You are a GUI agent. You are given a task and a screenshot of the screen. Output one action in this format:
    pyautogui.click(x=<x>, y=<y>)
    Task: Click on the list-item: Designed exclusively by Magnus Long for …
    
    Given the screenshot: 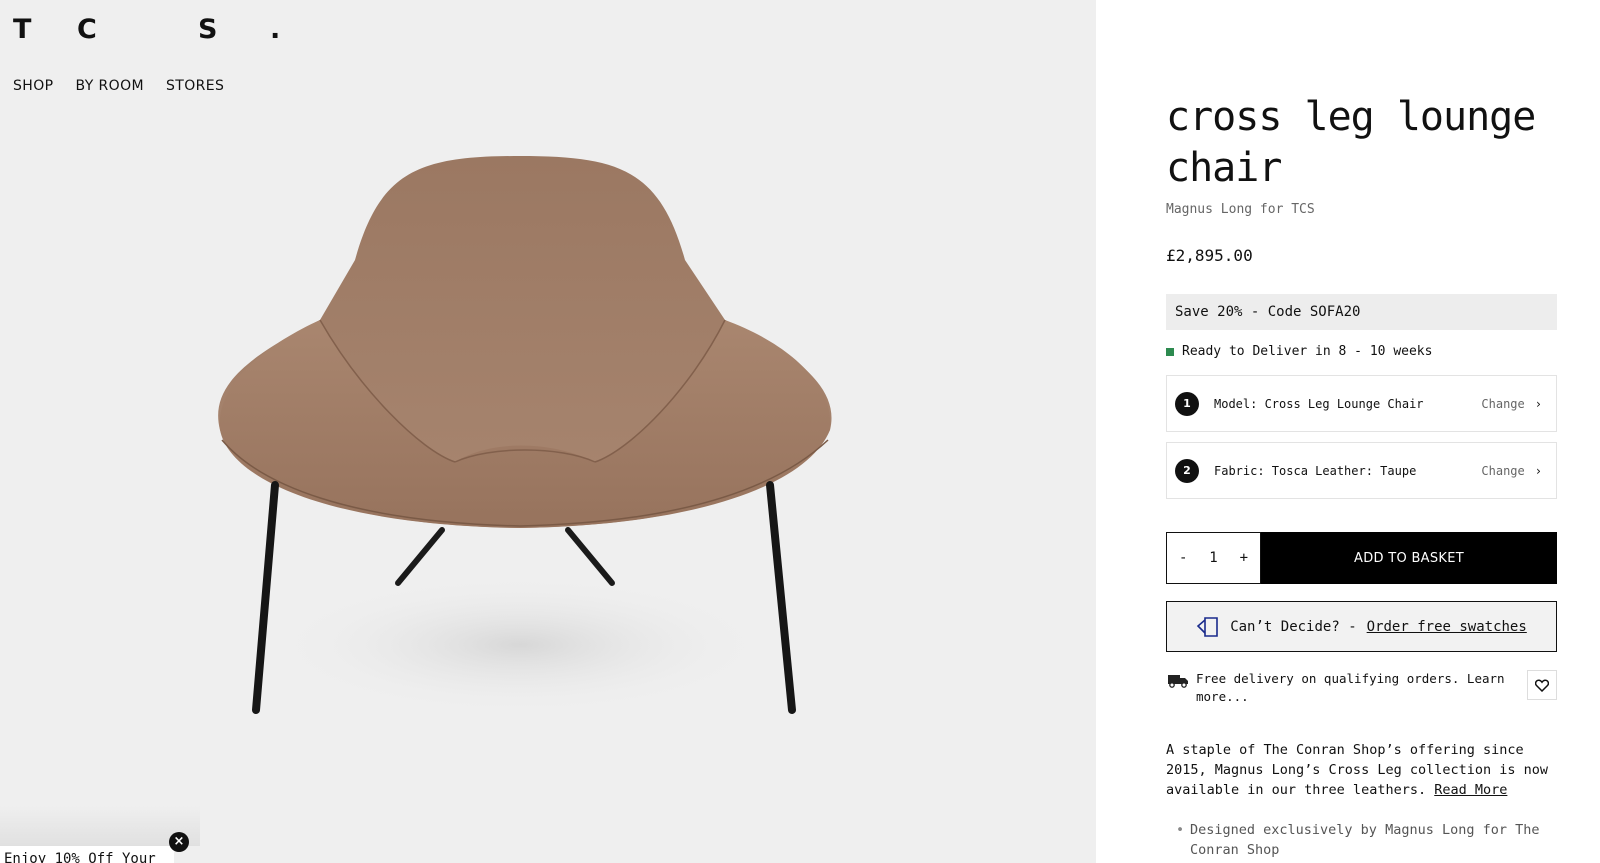 What is the action you would take?
    pyautogui.click(x=1366, y=840)
    